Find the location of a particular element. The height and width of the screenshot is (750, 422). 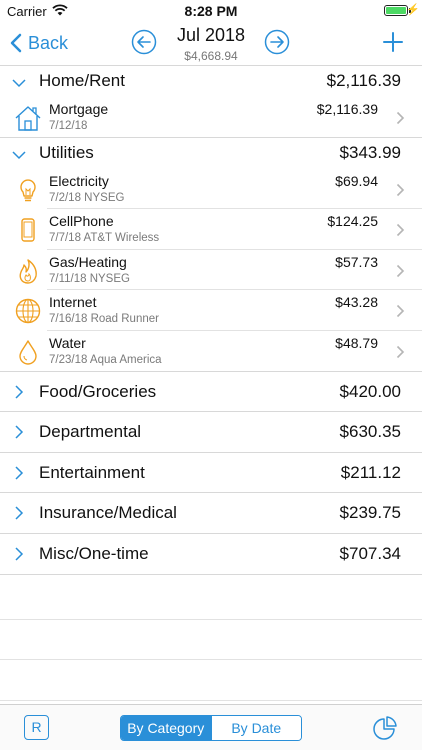

category-row-home-rent: Home/Rent $2,116.39 is located at coordinates (211, 81).